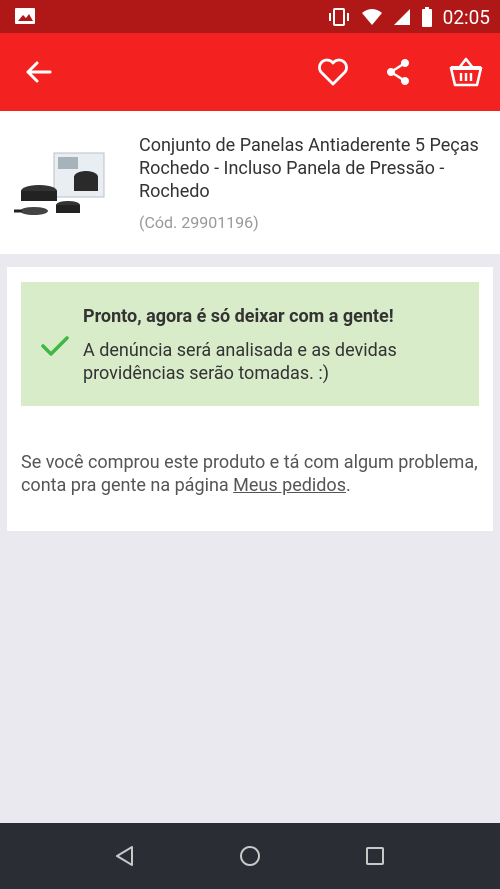 This screenshot has width=500, height=889. Describe the element at coordinates (25, 16) in the screenshot. I see `image-notification-icon` at that location.